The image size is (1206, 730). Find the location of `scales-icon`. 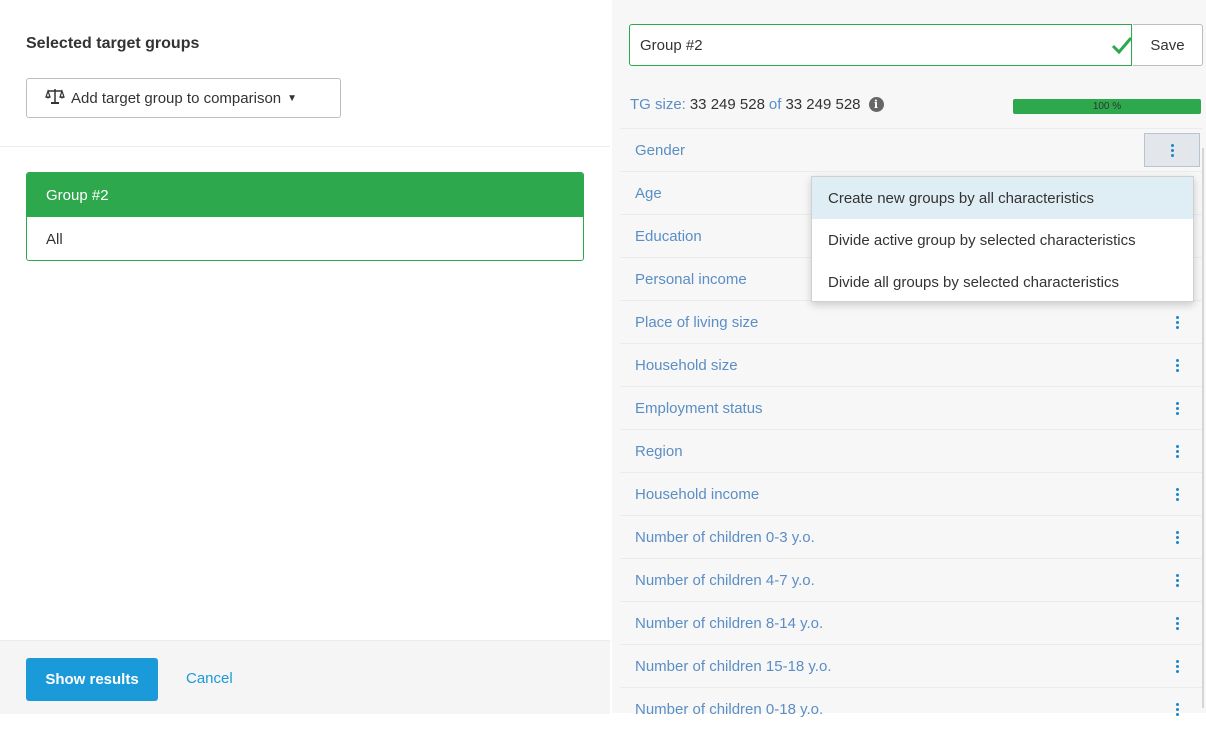

scales-icon is located at coordinates (55, 98).